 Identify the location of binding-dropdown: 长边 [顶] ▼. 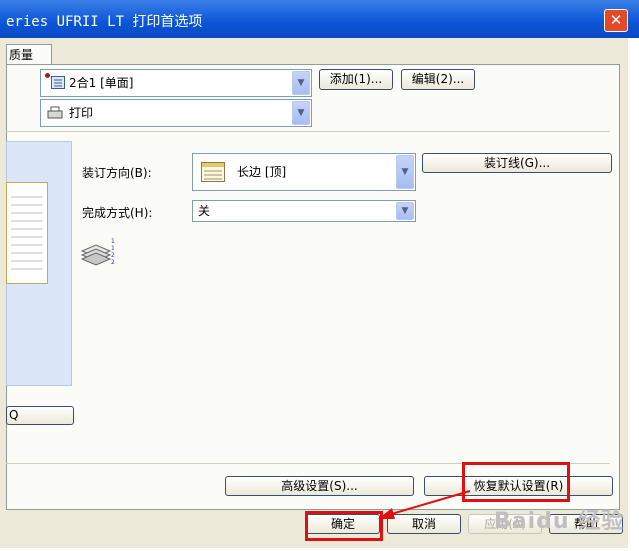
(304, 172).